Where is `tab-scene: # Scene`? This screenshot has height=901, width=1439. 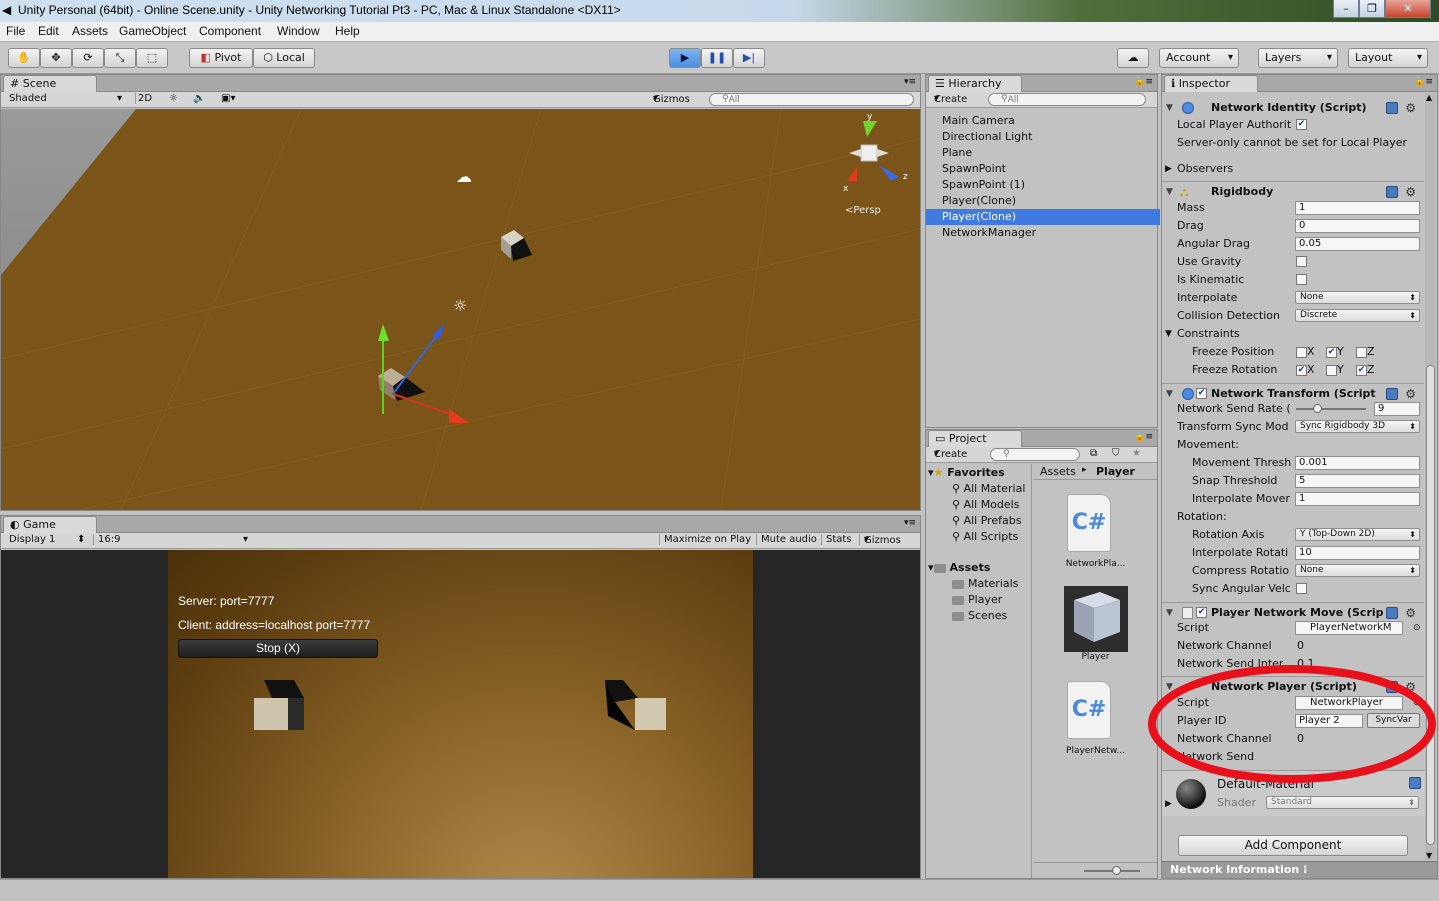 tab-scene: # Scene is located at coordinates (50, 83).